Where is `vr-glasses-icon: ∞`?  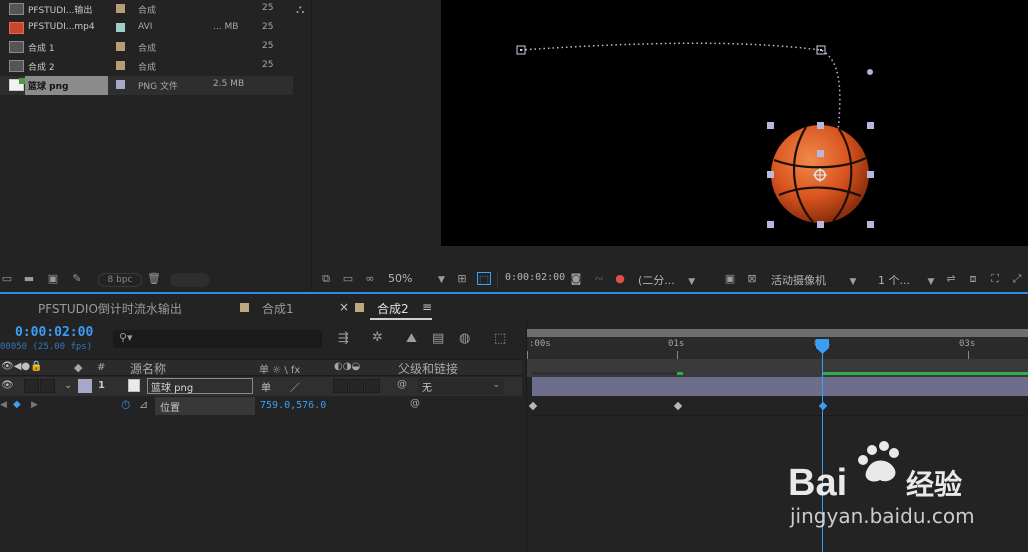
vr-glasses-icon: ∞ is located at coordinates (370, 278).